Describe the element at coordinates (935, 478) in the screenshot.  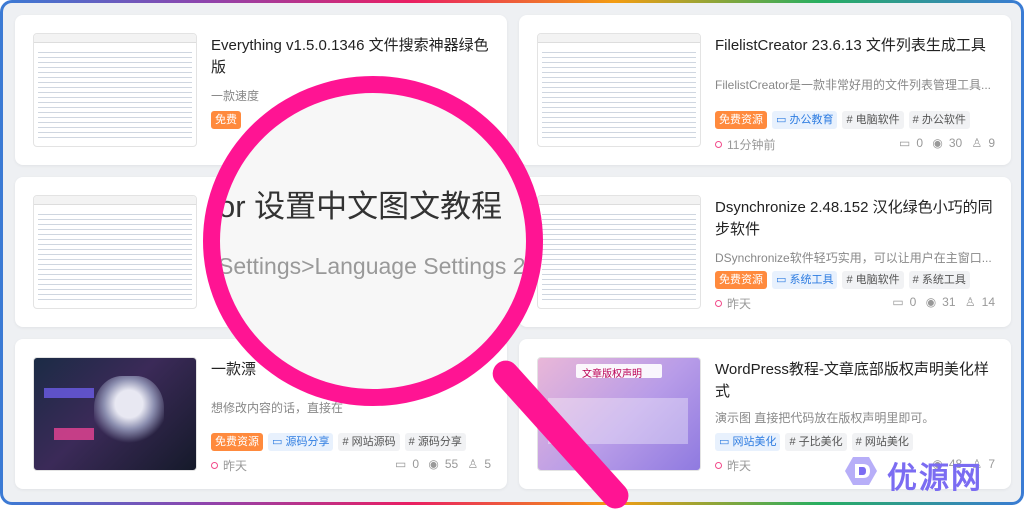
I see `logo-text: 优源网` at that location.